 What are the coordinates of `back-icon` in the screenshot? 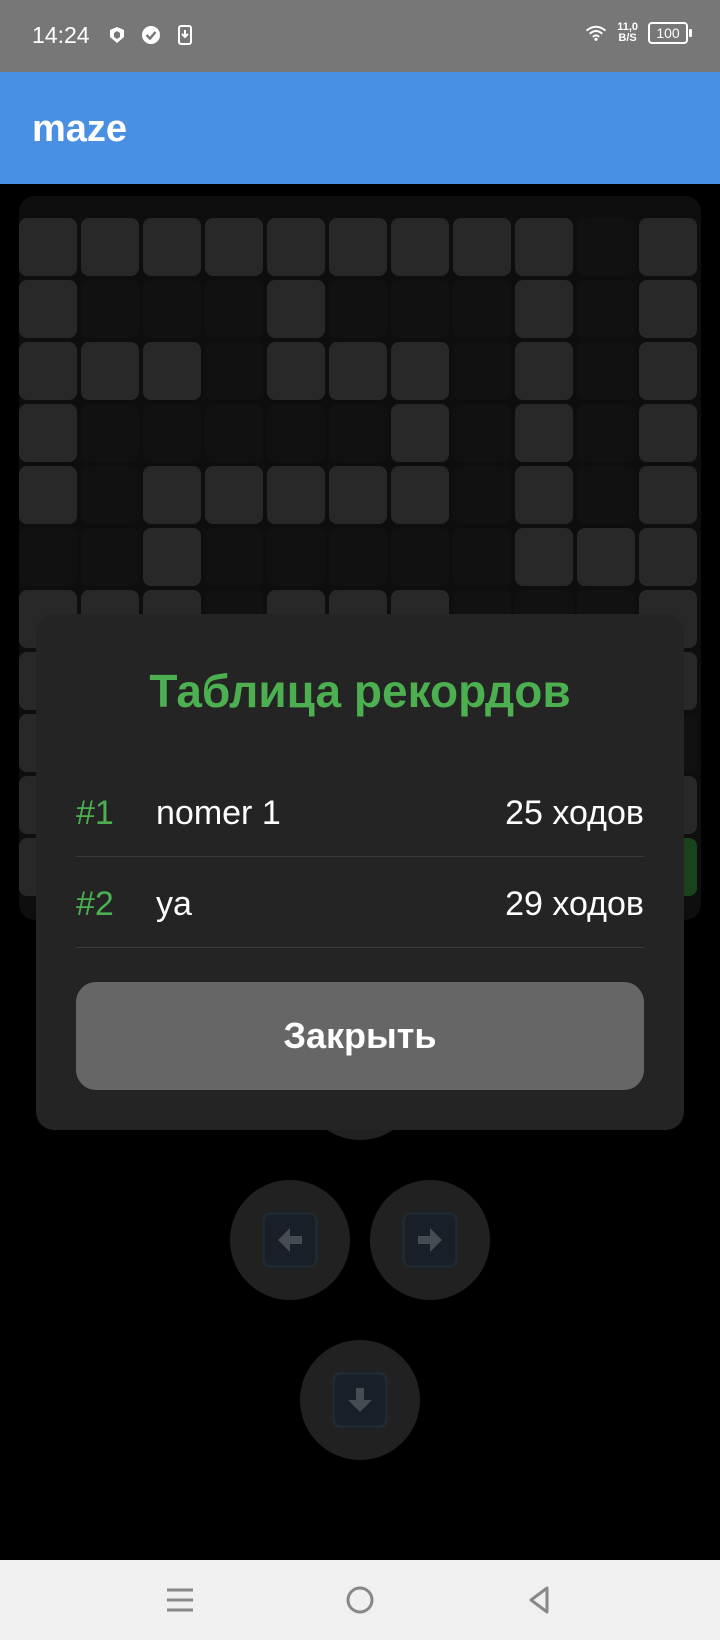 It's located at (540, 1600).